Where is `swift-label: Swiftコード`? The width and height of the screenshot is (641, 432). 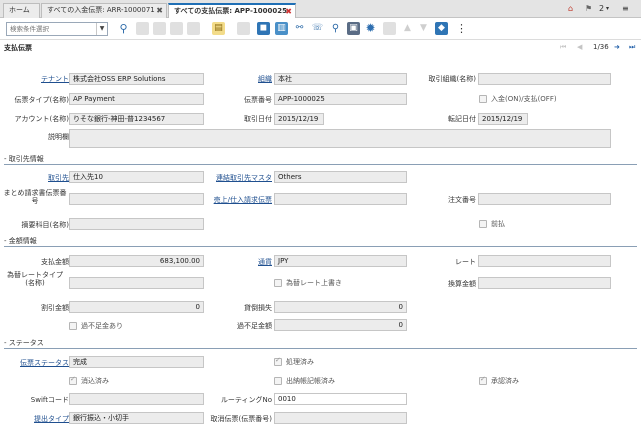 swift-label: Swiftコード is located at coordinates (49, 400).